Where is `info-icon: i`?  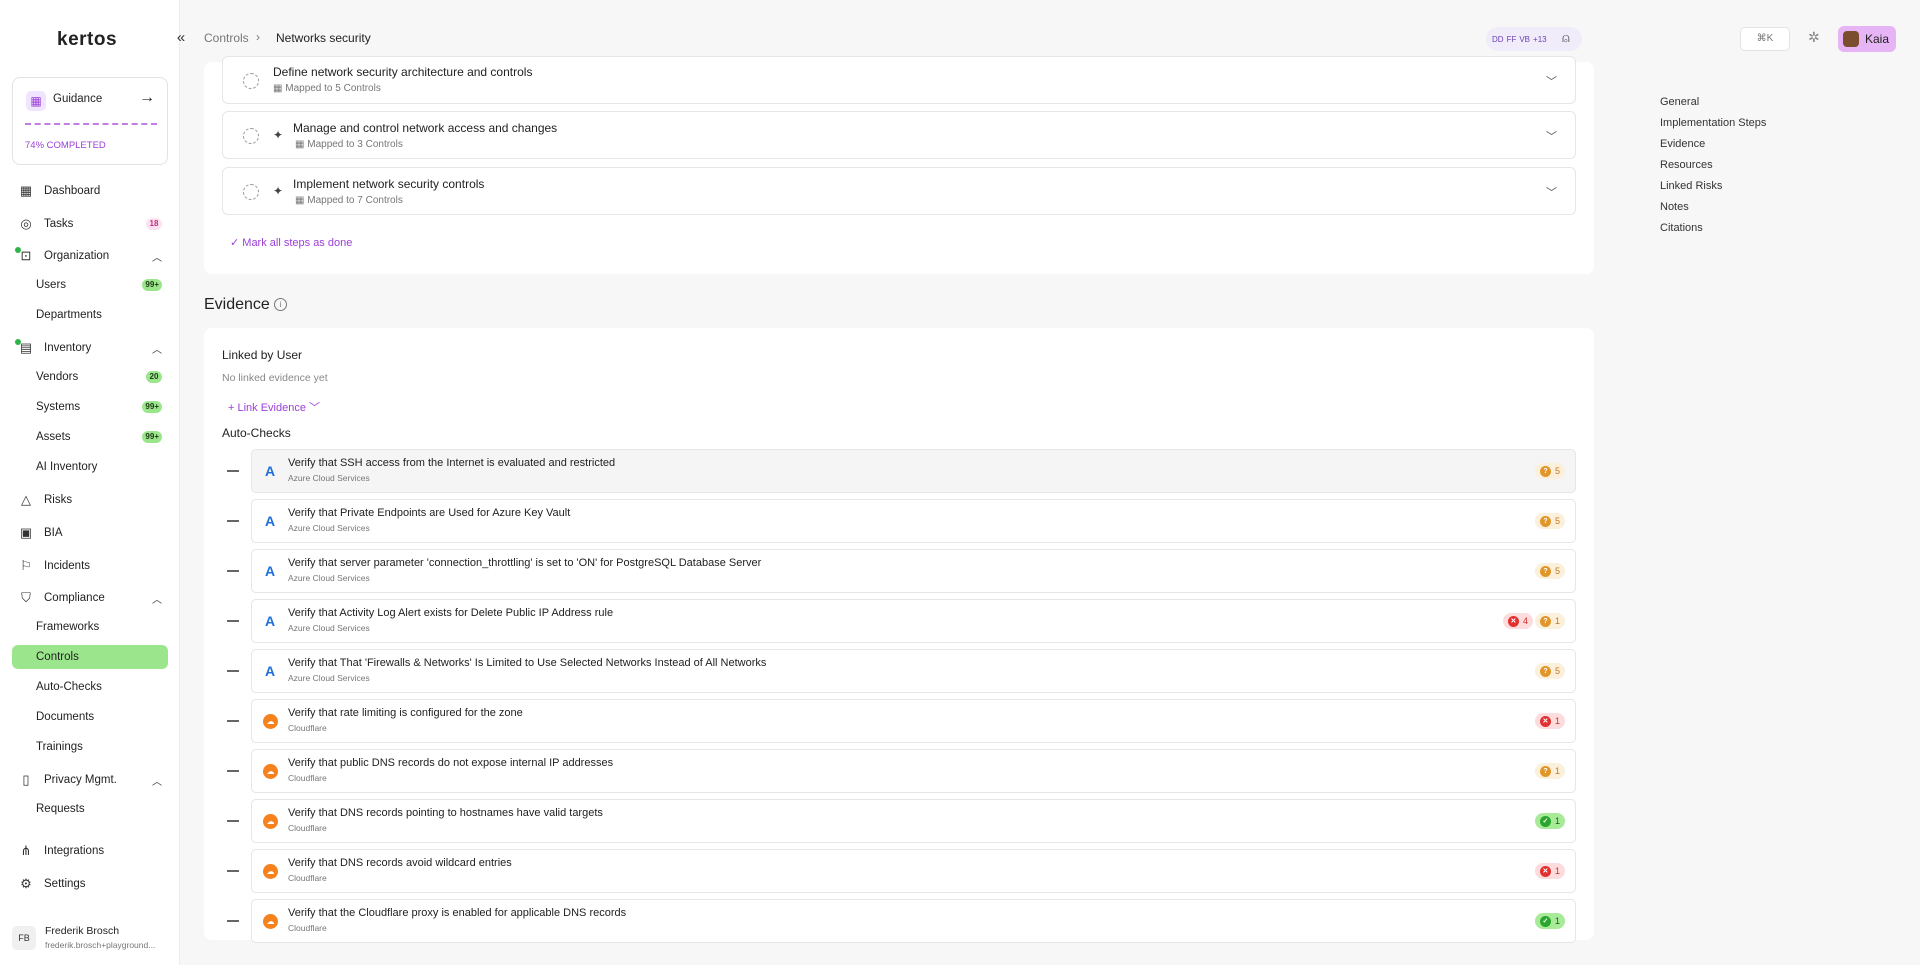
info-icon: i is located at coordinates (280, 304).